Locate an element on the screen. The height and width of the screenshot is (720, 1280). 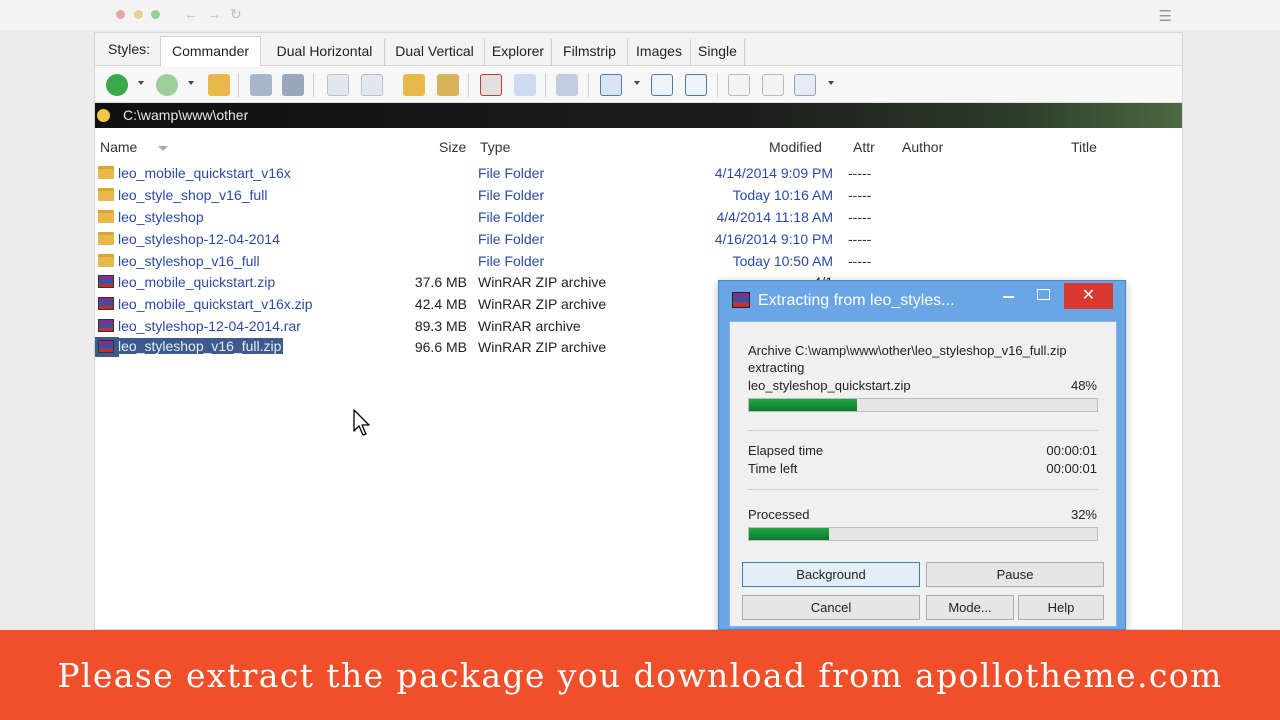
back-arrow-icon: ← is located at coordinates (191, 14).